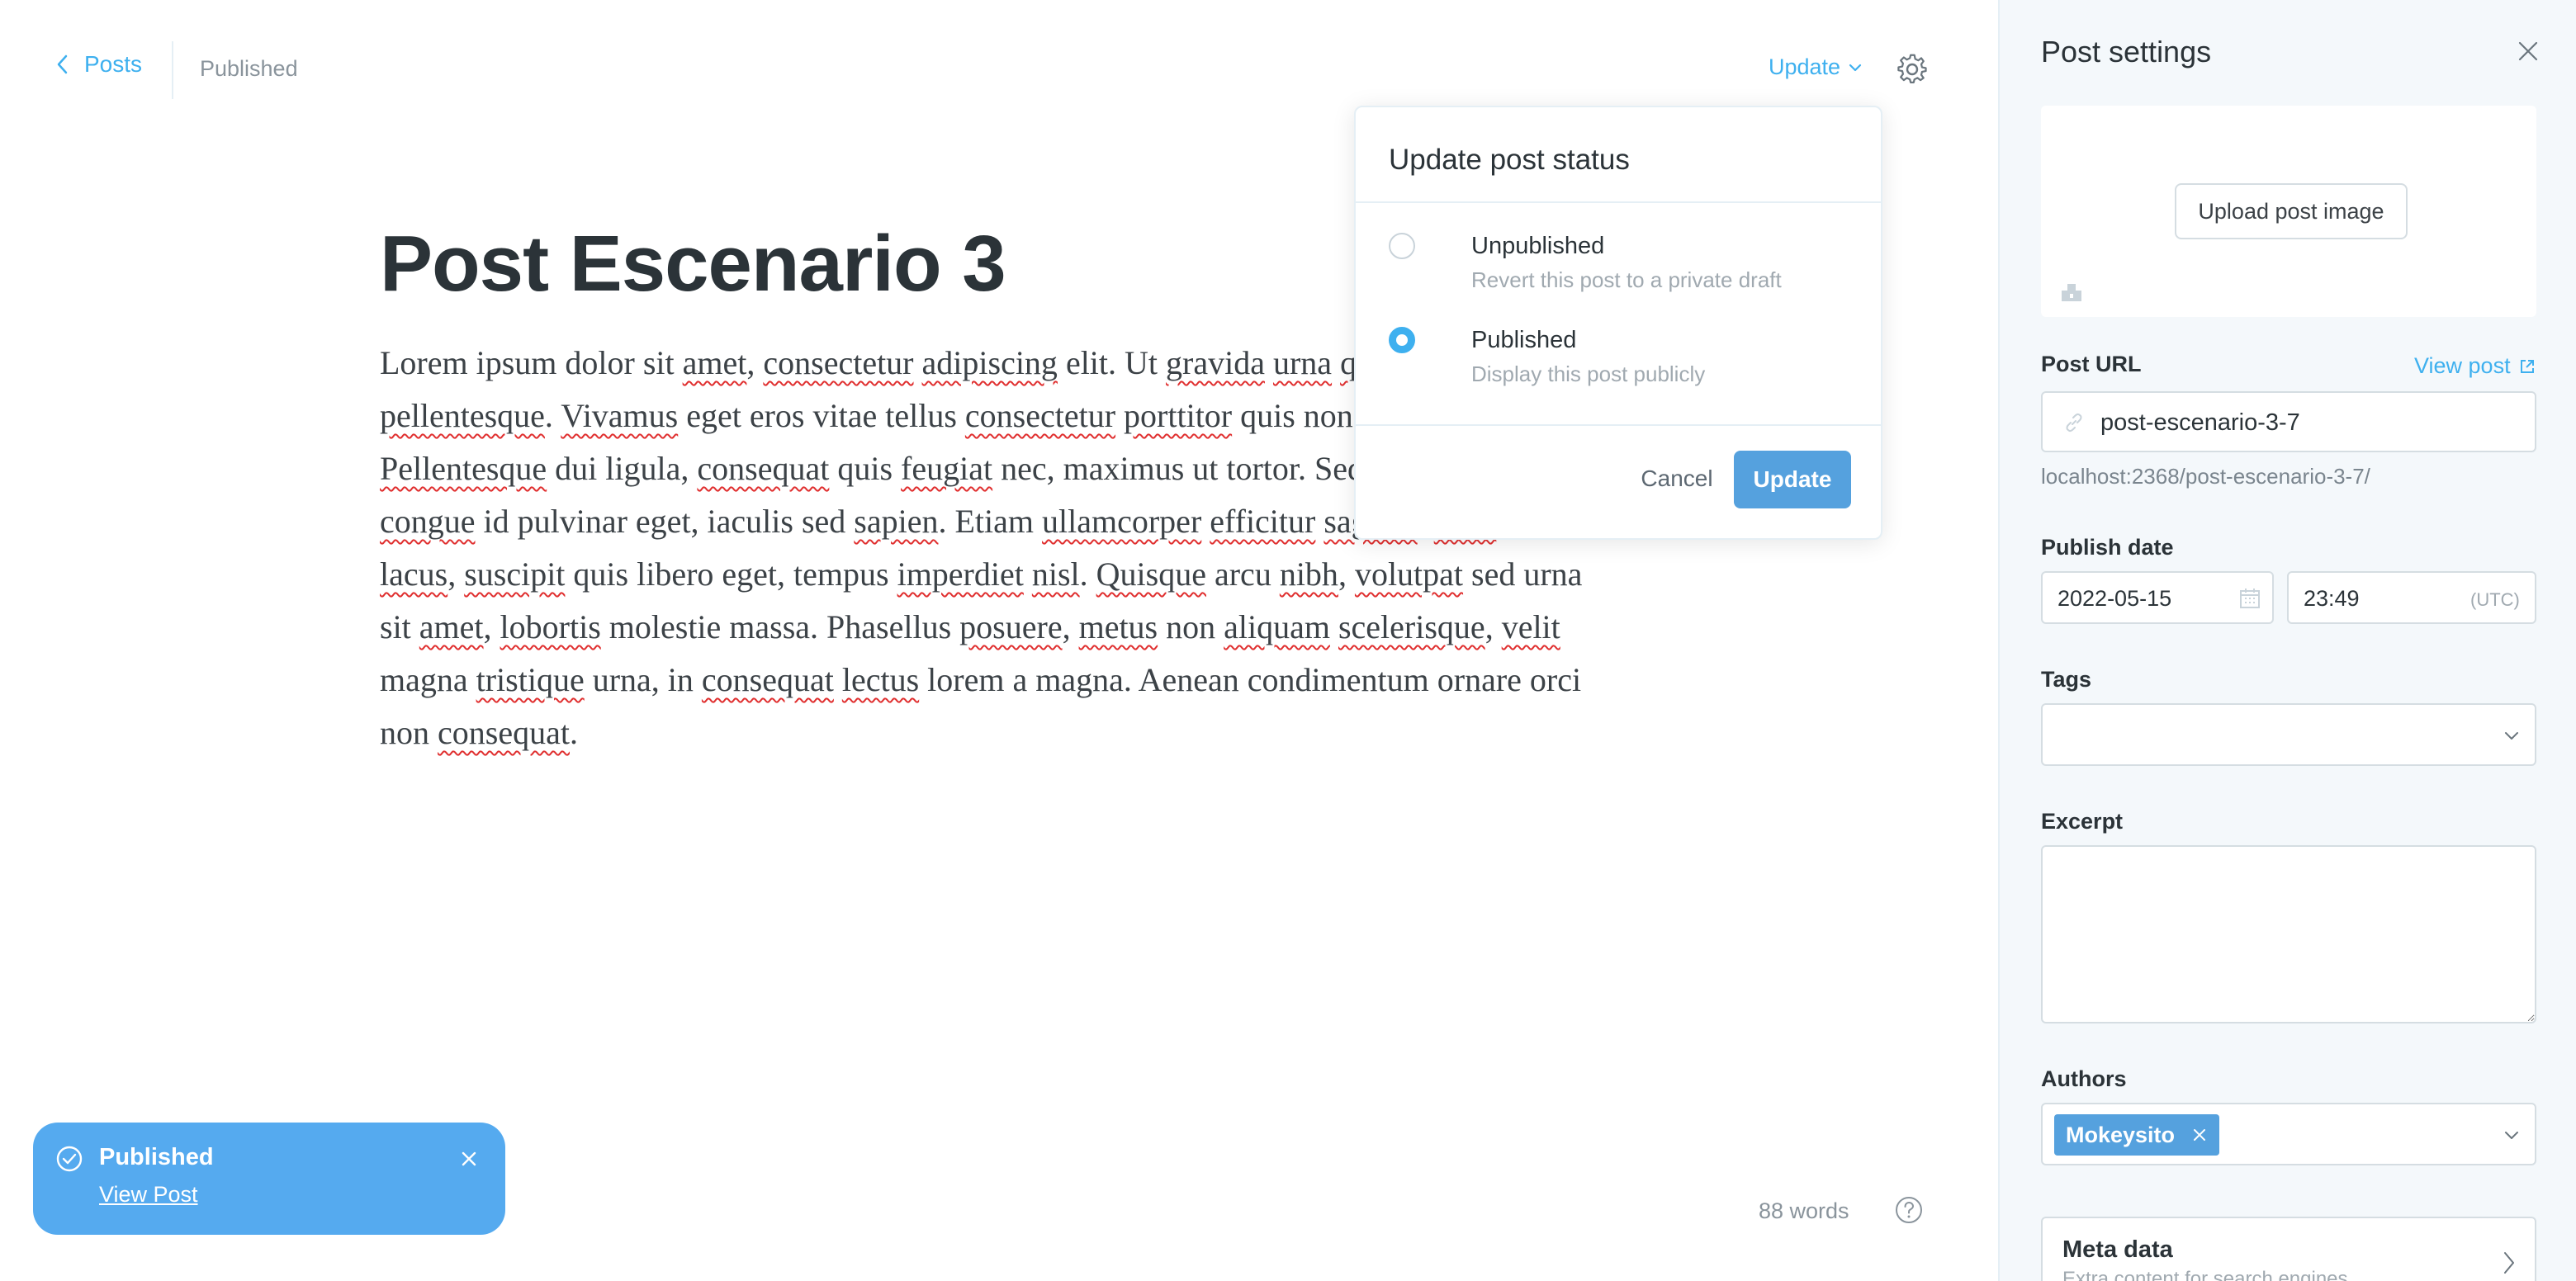 The height and width of the screenshot is (1281, 2576). Describe the element at coordinates (2249, 598) in the screenshot. I see `calendar-icon` at that location.